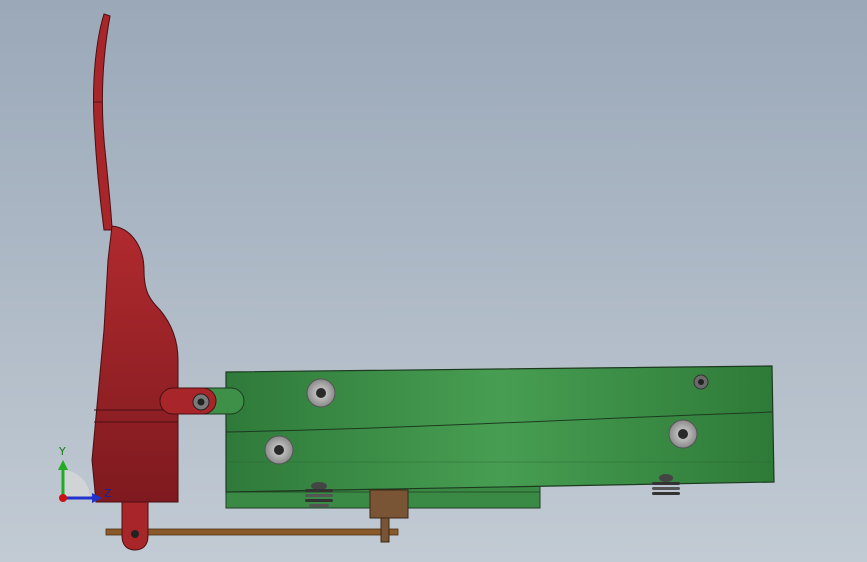 This screenshot has width=867, height=562. What do you see at coordinates (108, 493) in the screenshot?
I see `z-axis-label: Z` at bounding box center [108, 493].